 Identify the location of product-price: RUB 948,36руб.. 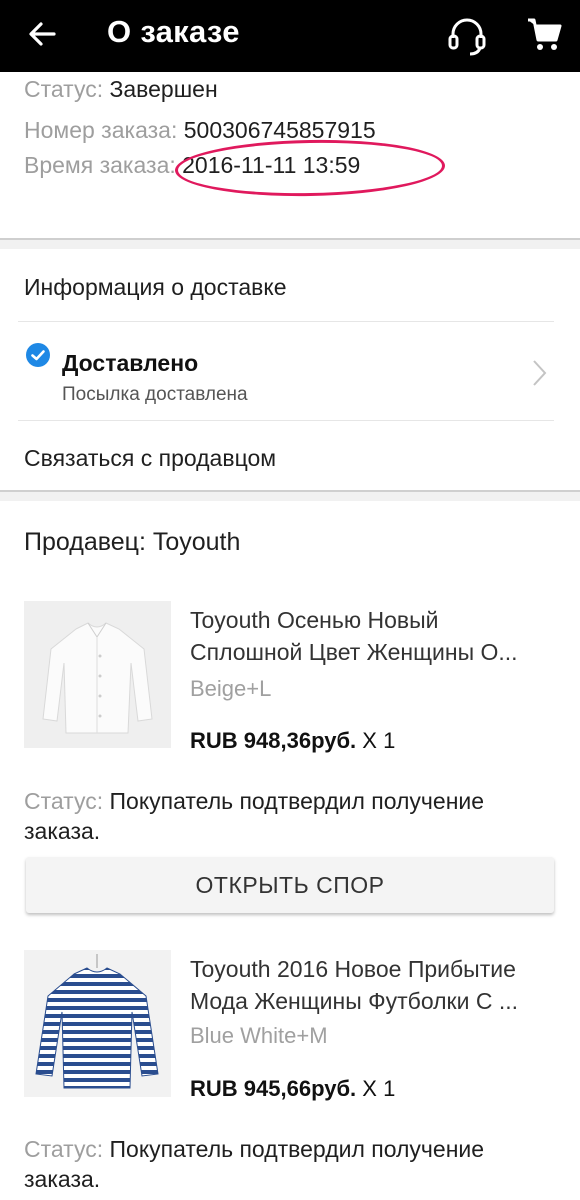
(273, 740).